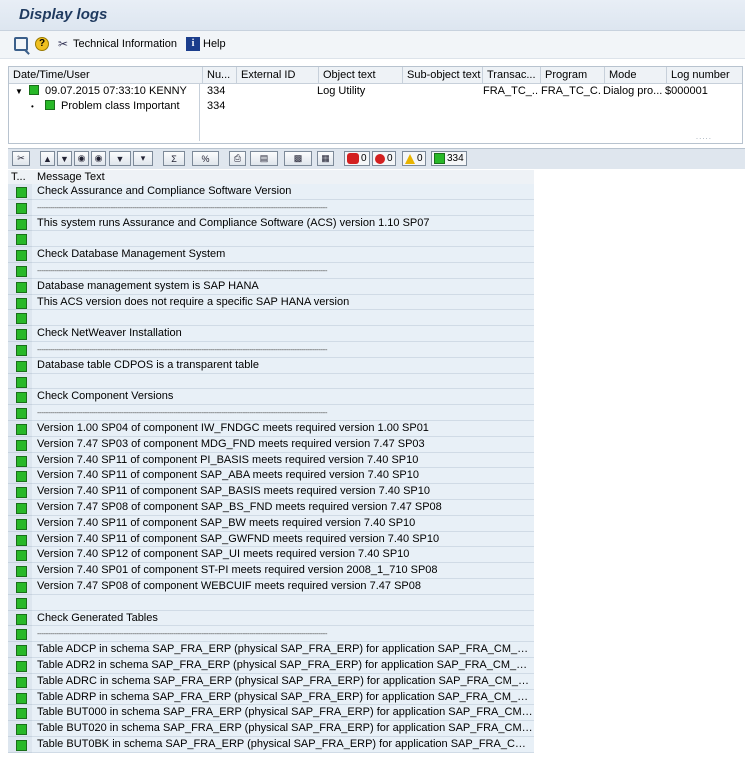 Image resolution: width=745 pixels, height=760 pixels. I want to click on sort-ascending-button: ▲, so click(47, 158).